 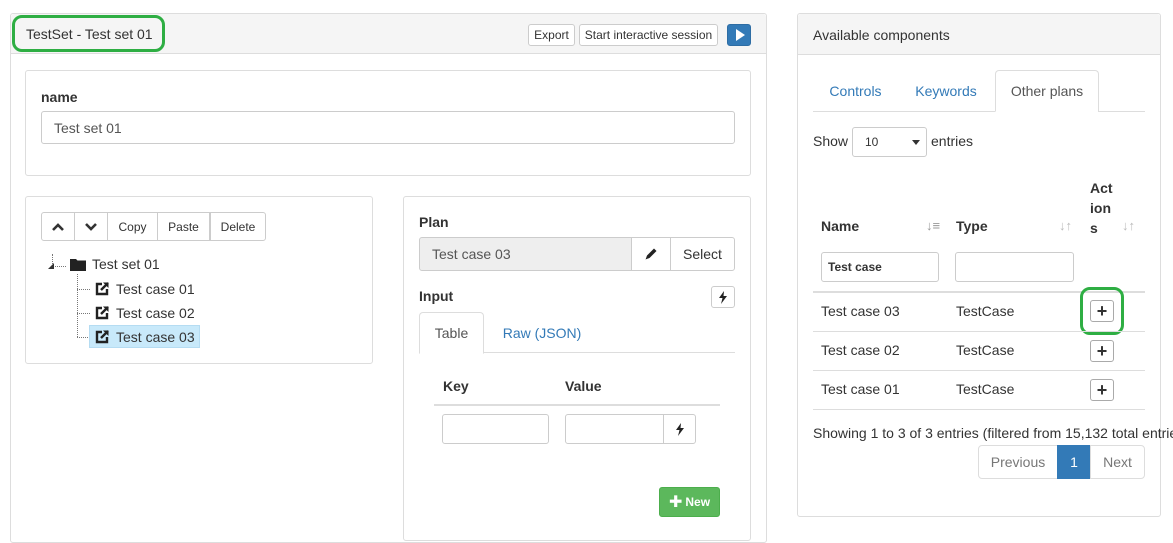 What do you see at coordinates (675, 502) in the screenshot?
I see `plus-icon: ✚` at bounding box center [675, 502].